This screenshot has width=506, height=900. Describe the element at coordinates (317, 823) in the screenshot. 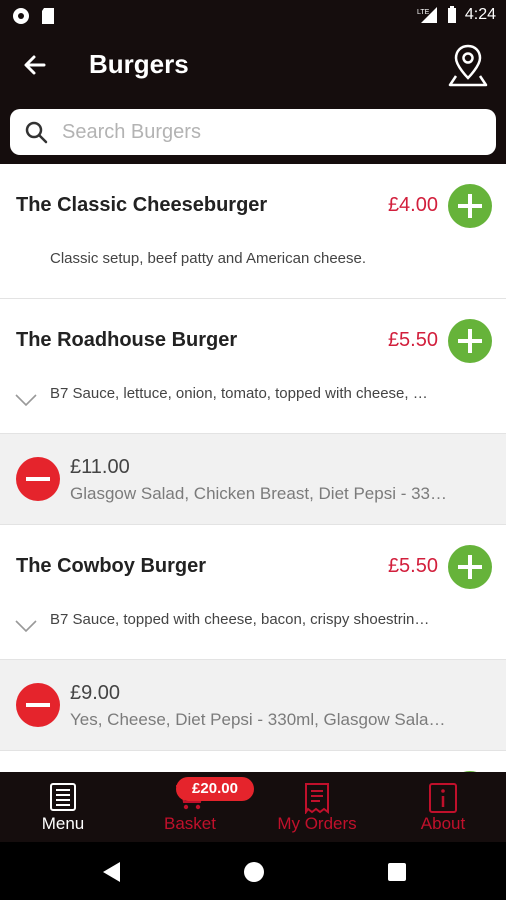

I see `nav-my-orders-label: My Orders` at that location.